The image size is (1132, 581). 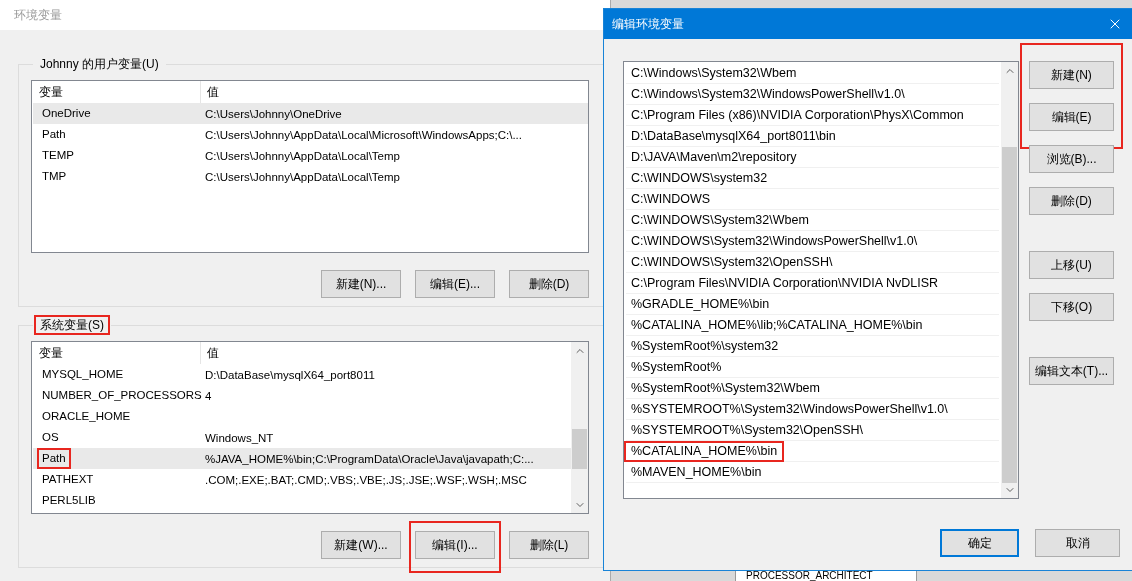 I want to click on group-label: Johnny 的用户变量(U), so click(x=99, y=64).